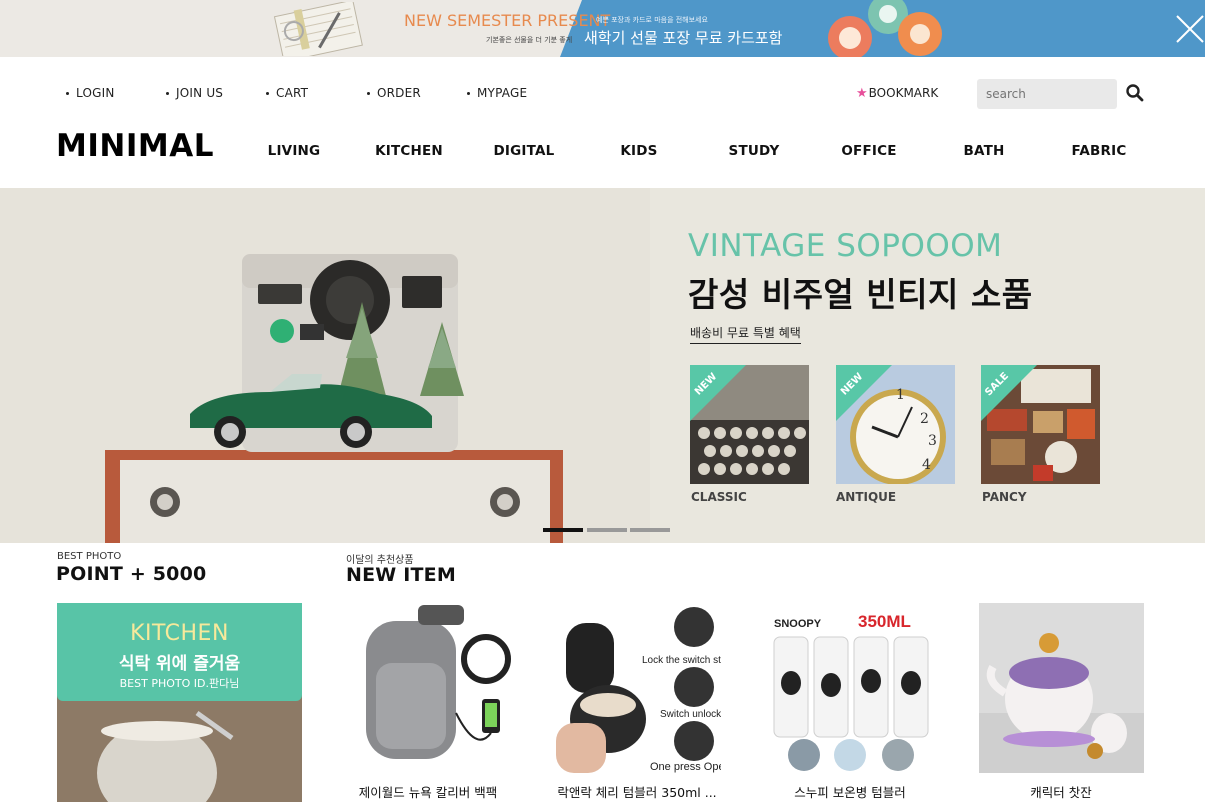 This screenshot has width=1205, height=802. What do you see at coordinates (524, 151) in the screenshot?
I see `nav-digital: DIGITAL` at bounding box center [524, 151].